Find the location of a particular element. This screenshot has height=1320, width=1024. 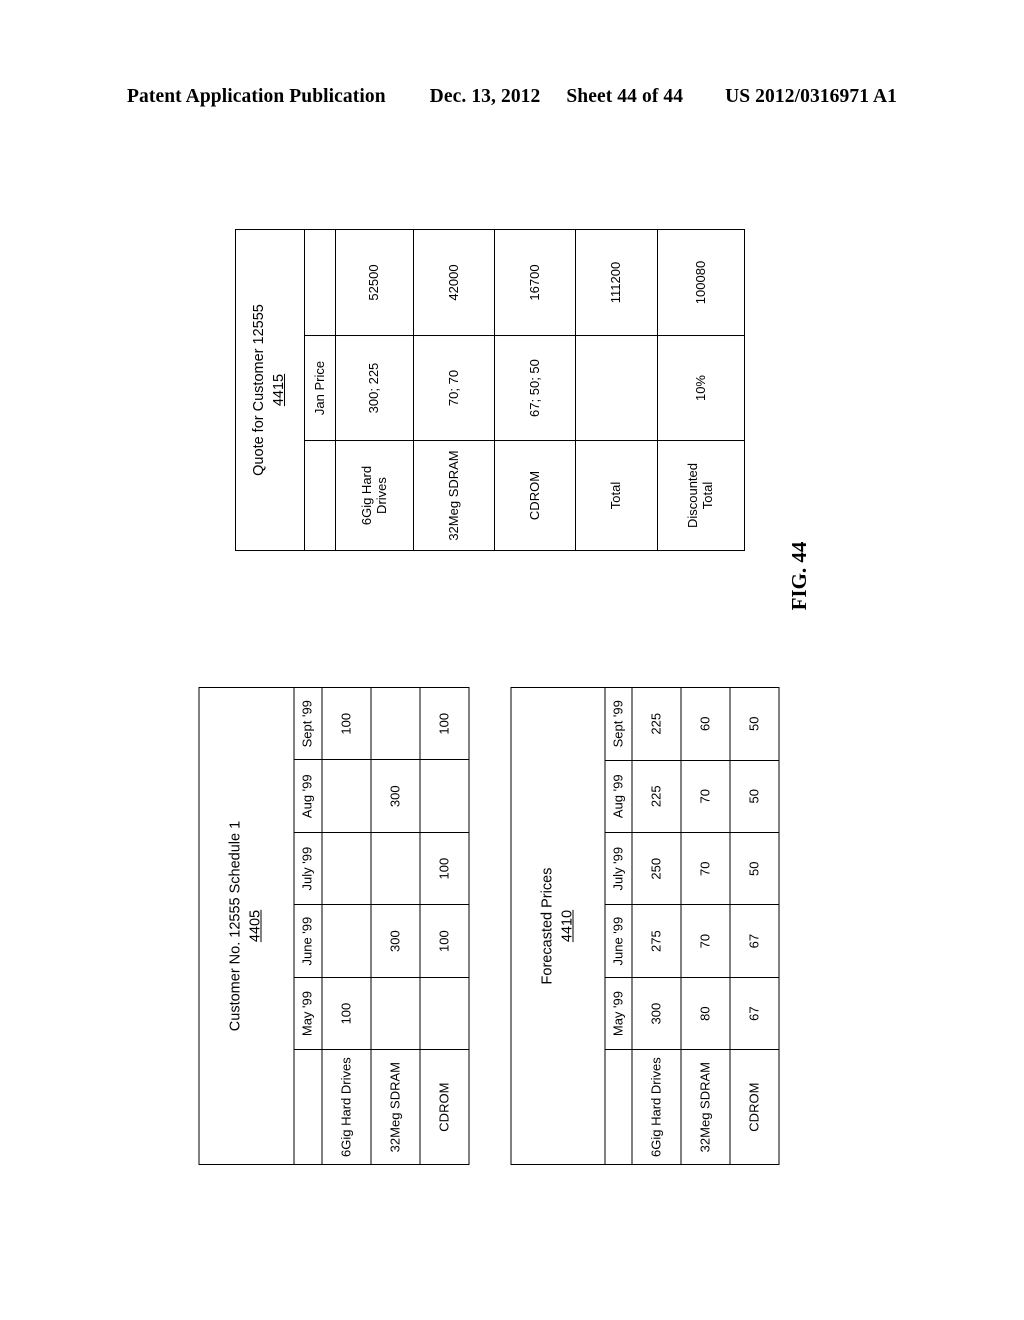

table-row: Discounted Total 10% 100080 is located at coordinates (700, 389).